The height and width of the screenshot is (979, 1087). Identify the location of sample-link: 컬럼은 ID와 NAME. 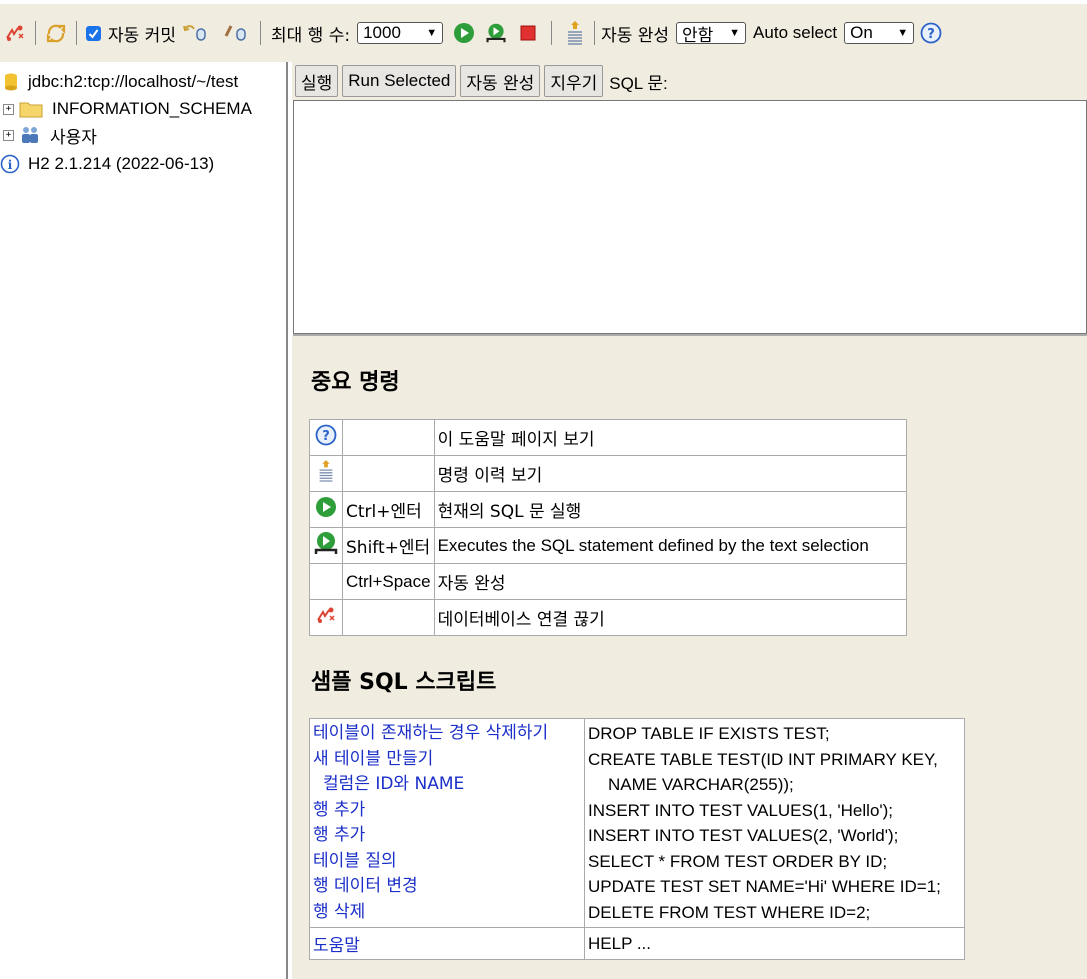
(447, 785).